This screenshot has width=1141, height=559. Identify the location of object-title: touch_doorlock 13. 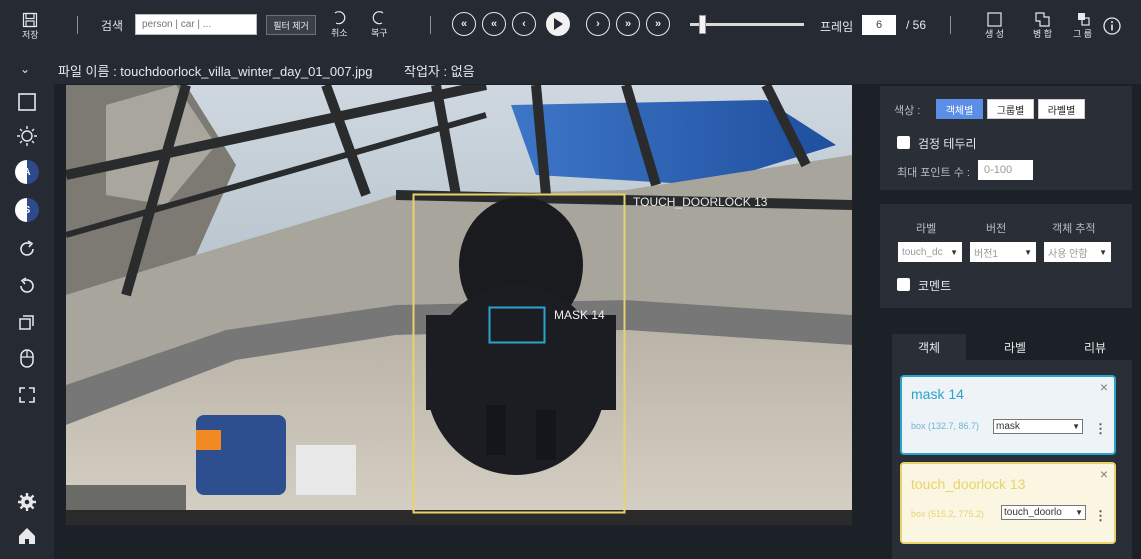
(968, 484).